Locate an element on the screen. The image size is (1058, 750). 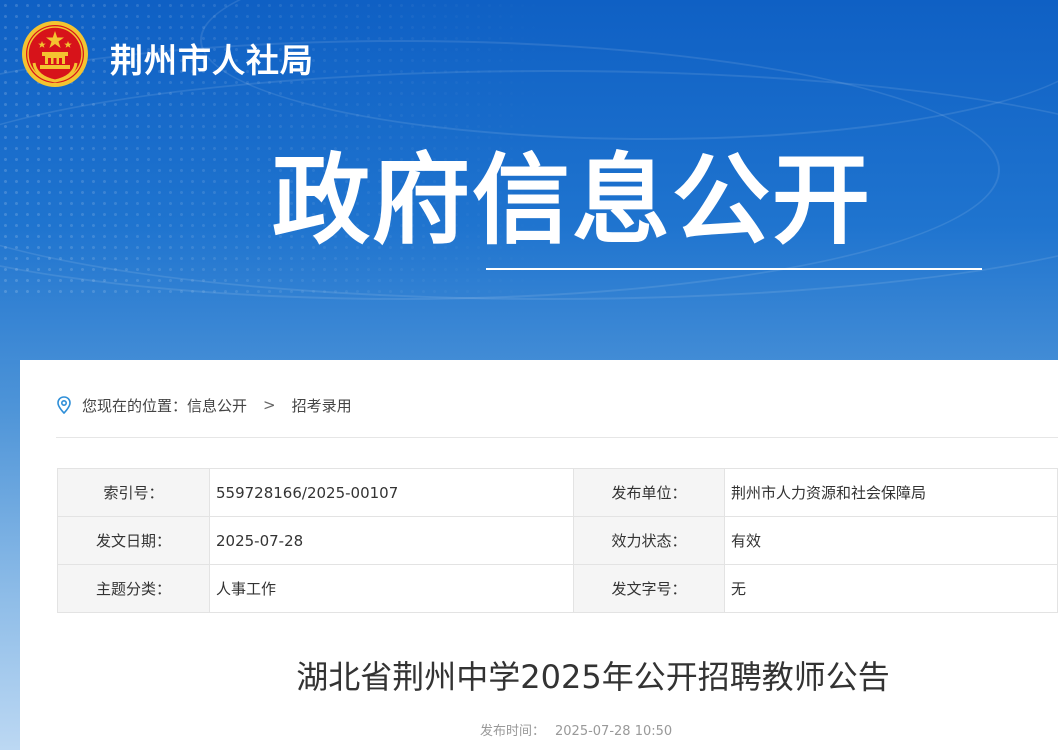
location-pin-icon is located at coordinates (64, 405).